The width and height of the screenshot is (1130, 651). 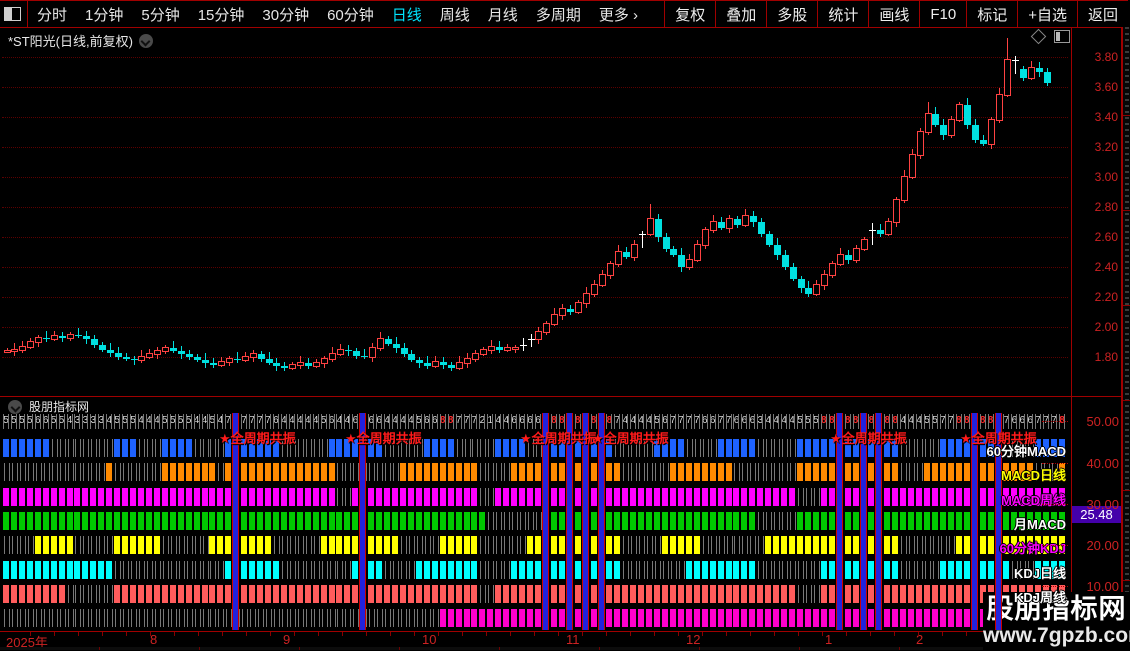 What do you see at coordinates (791, 14) in the screenshot?
I see `tool-button-多股: 多股` at bounding box center [791, 14].